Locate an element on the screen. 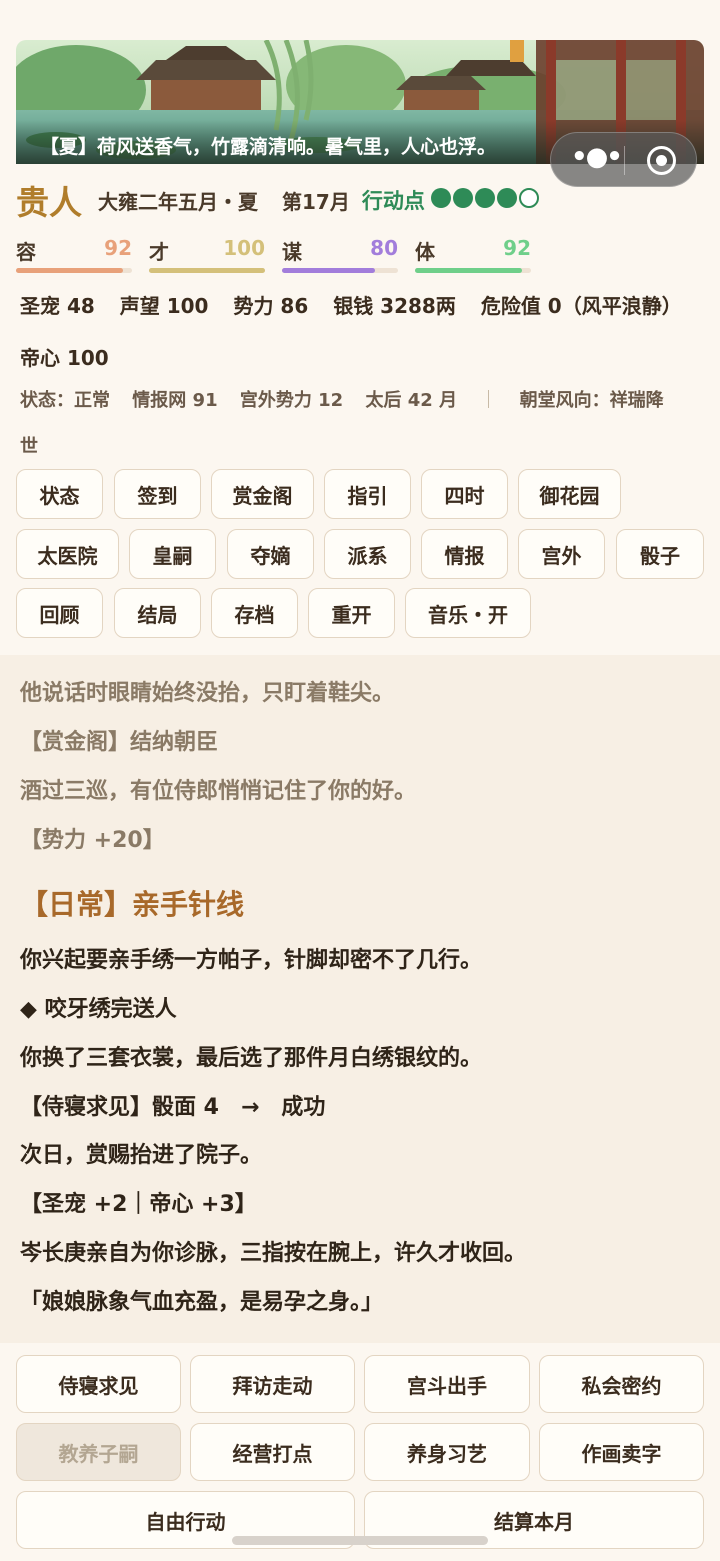 The image size is (720, 1561). nav-factions-button: 派系 is located at coordinates (367, 554).